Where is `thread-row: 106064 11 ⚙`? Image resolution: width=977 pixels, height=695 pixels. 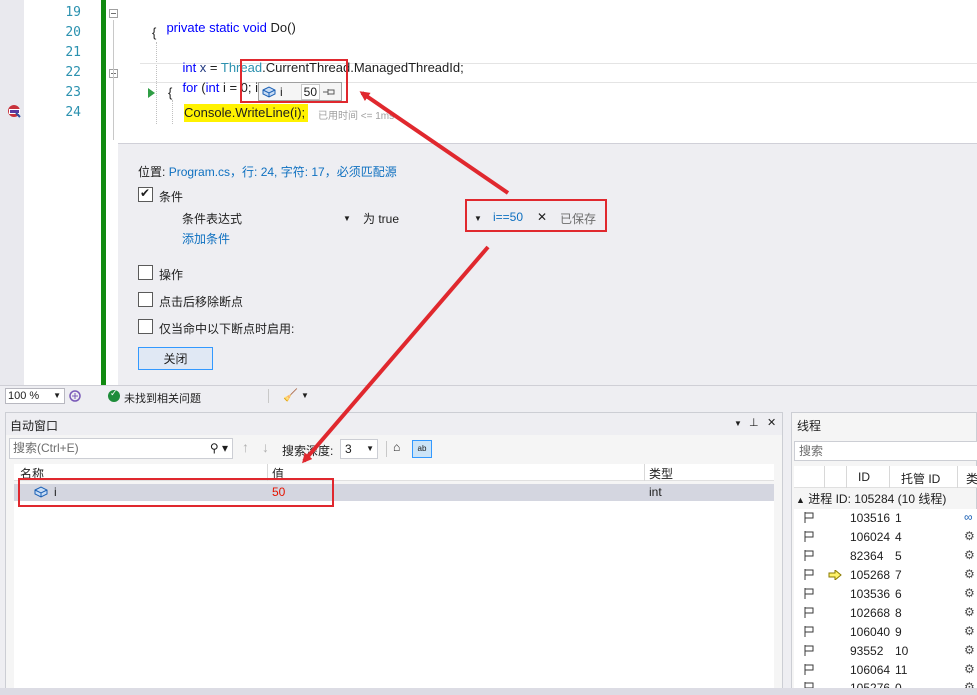 thread-row: 106064 11 ⚙ is located at coordinates (885, 670).